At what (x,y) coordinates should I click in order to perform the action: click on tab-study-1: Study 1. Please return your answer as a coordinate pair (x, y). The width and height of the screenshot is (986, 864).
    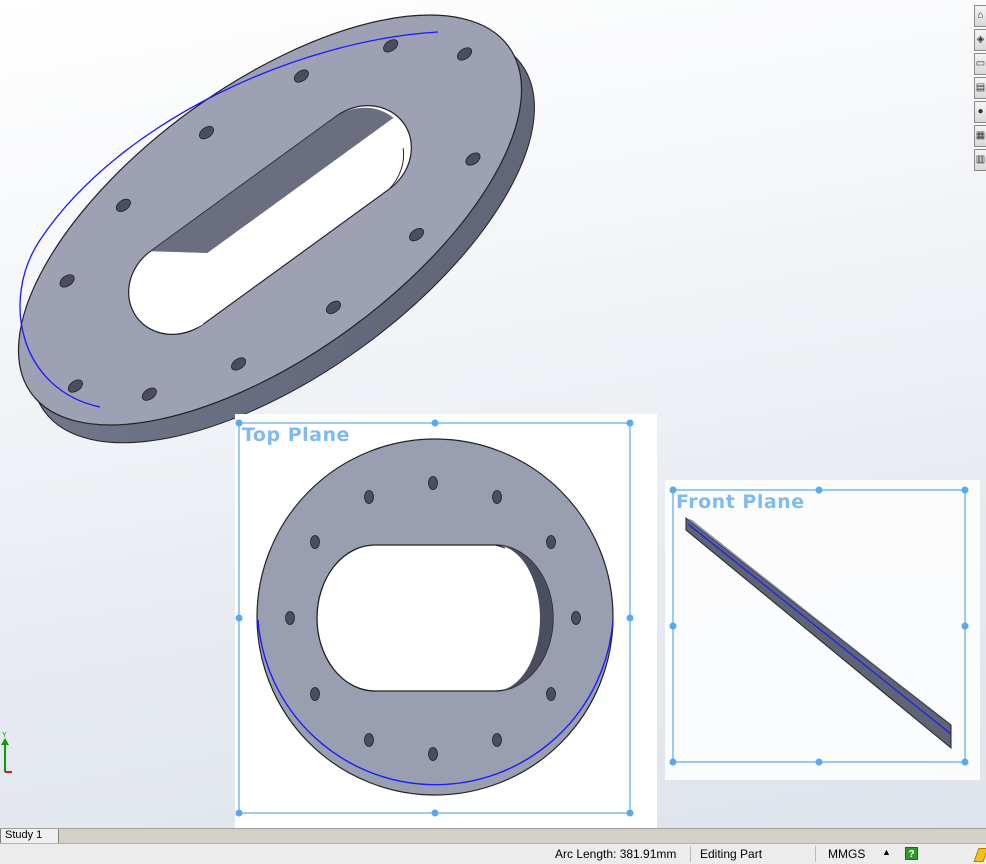
    Looking at the image, I should click on (30, 836).